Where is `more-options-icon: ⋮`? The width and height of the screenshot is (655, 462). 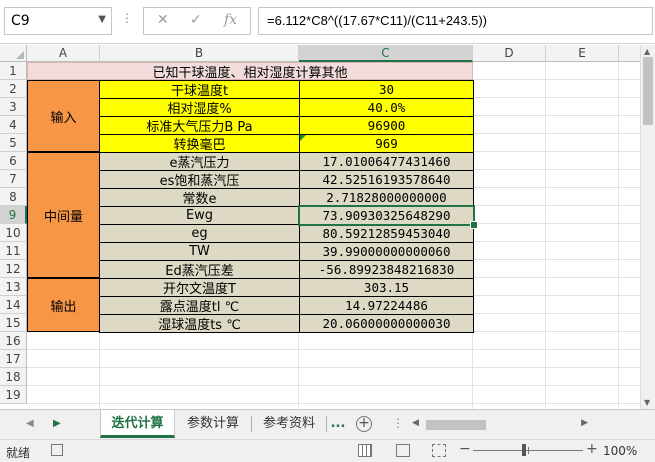
more-options-icon: ⋮ is located at coordinates (127, 18).